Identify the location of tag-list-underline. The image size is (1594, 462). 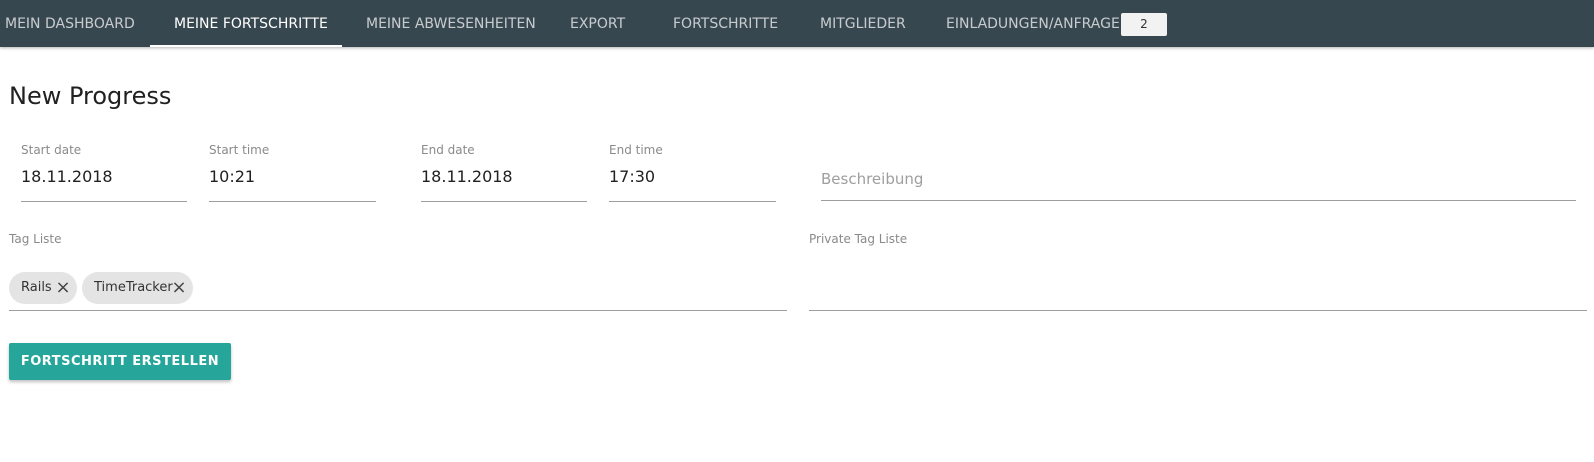
(398, 310).